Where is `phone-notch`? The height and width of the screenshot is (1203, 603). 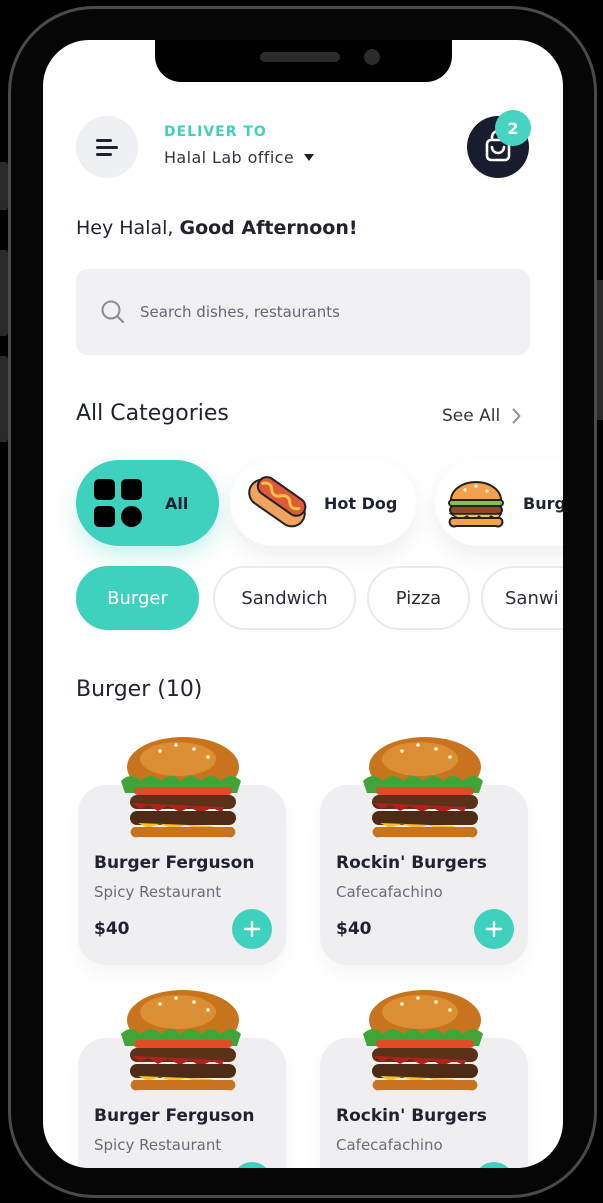
phone-notch is located at coordinates (303, 61).